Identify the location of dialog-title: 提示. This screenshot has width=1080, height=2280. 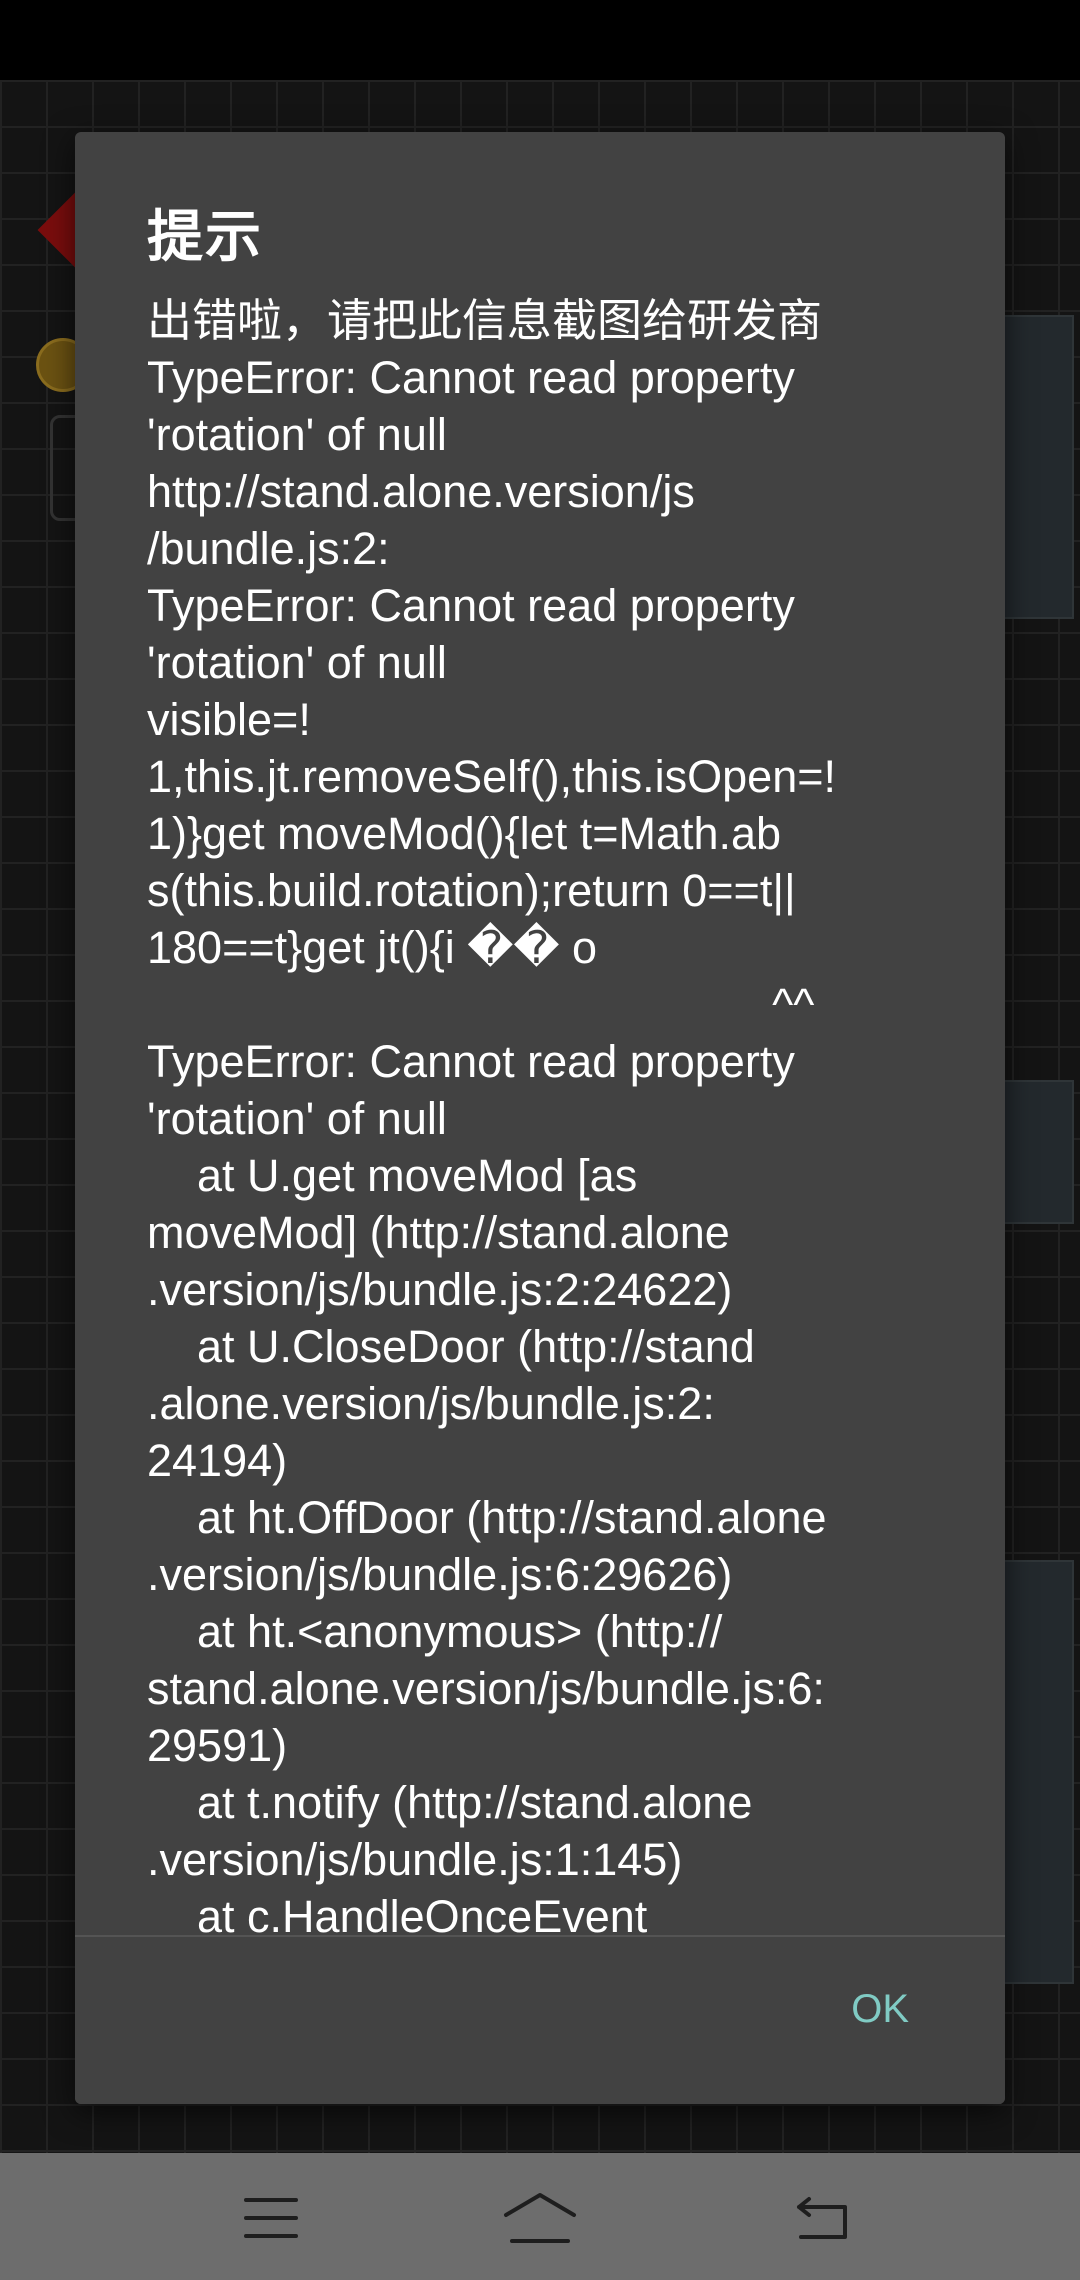
(205, 237).